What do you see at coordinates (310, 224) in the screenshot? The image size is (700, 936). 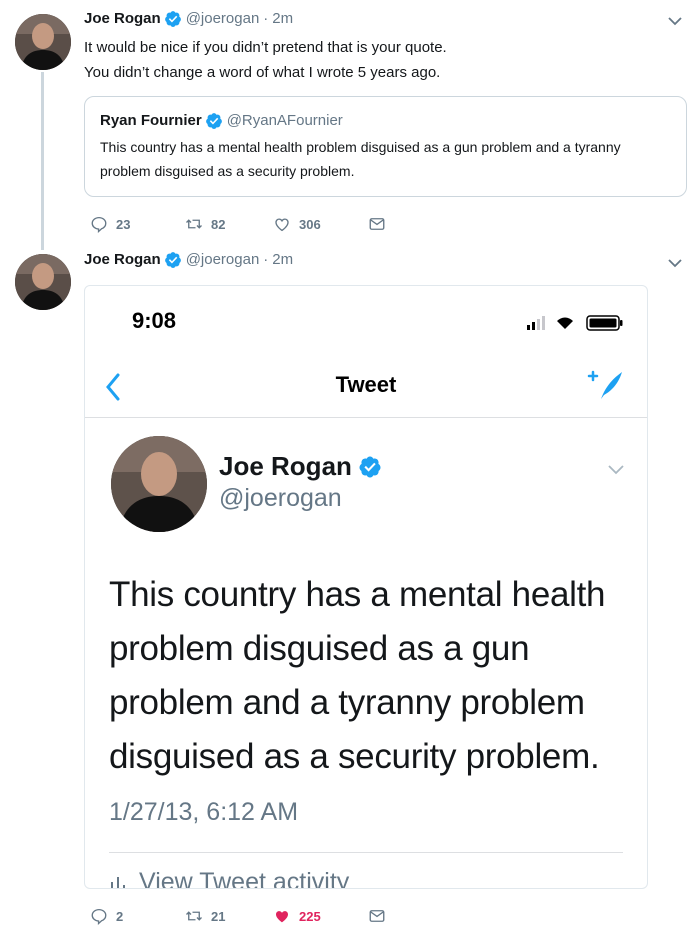 I see `like-count: 306` at bounding box center [310, 224].